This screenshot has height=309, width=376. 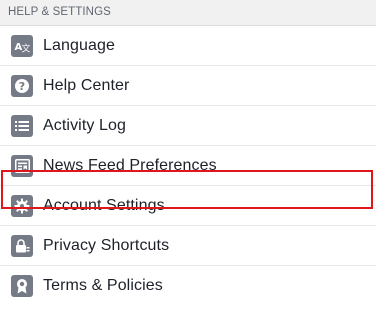 What do you see at coordinates (188, 126) in the screenshot?
I see `menu-item-activity-log: Activity Log` at bounding box center [188, 126].